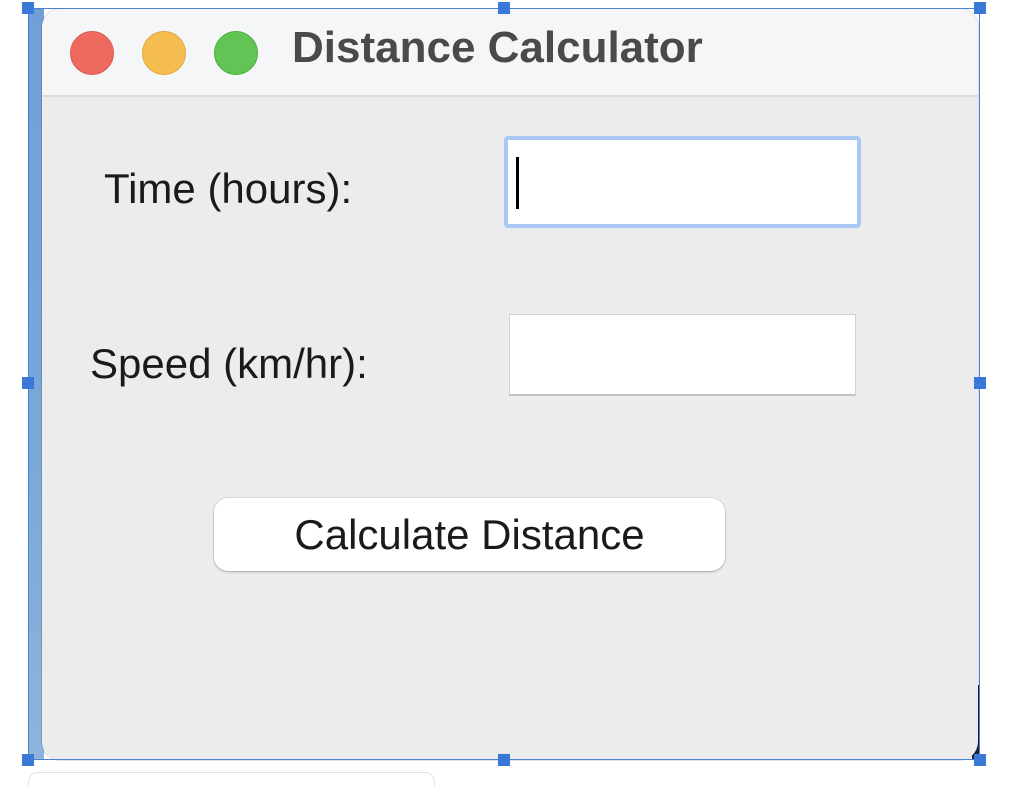 The height and width of the screenshot is (786, 1032). What do you see at coordinates (504, 760) in the screenshot?
I see `resize-handle-bottom` at bounding box center [504, 760].